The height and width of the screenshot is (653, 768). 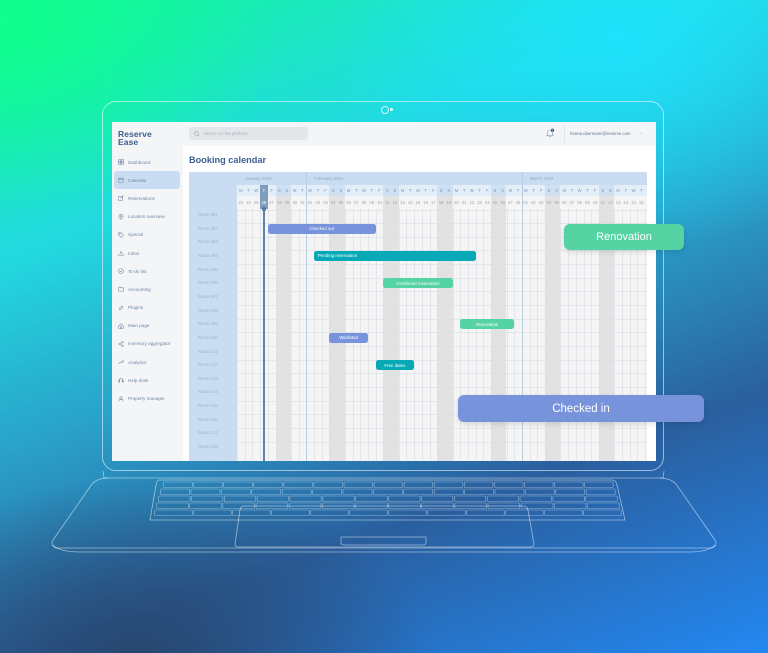 I want to click on booking-bar-confirmed: Confirmed reservation, so click(x=418, y=283).